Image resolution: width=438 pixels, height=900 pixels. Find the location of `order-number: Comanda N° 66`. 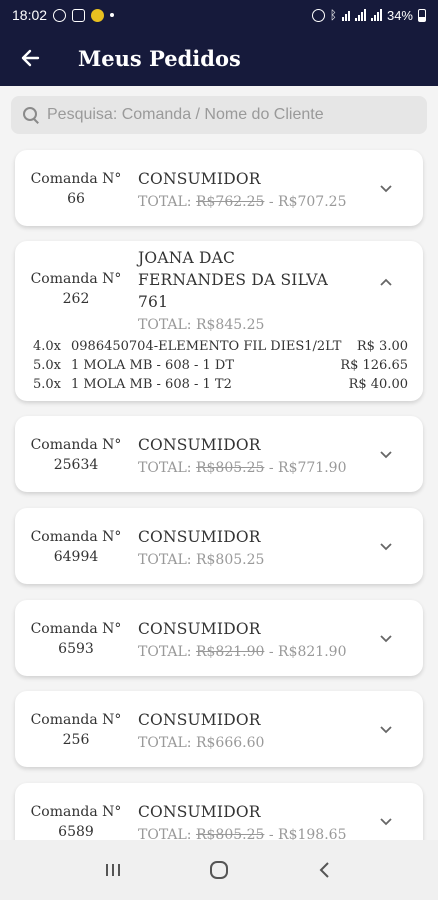

order-number: Comanda N° 66 is located at coordinates (76, 189).